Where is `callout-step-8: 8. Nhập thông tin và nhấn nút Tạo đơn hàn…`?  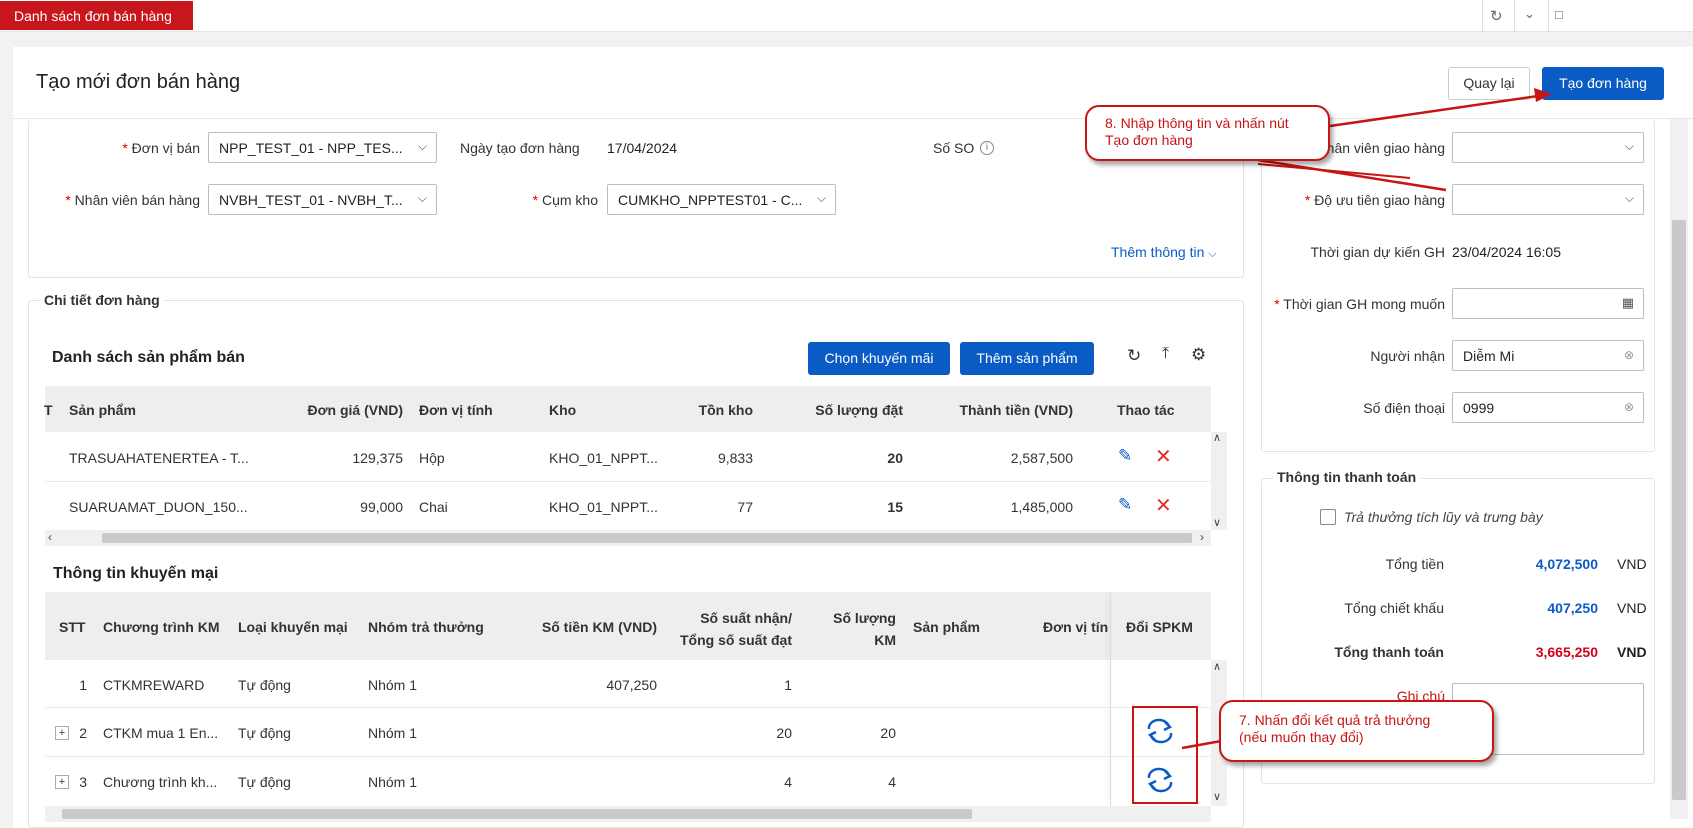 callout-step-8: 8. Nhập thông tin và nhấn nút Tạo đơn hàn… is located at coordinates (1207, 133).